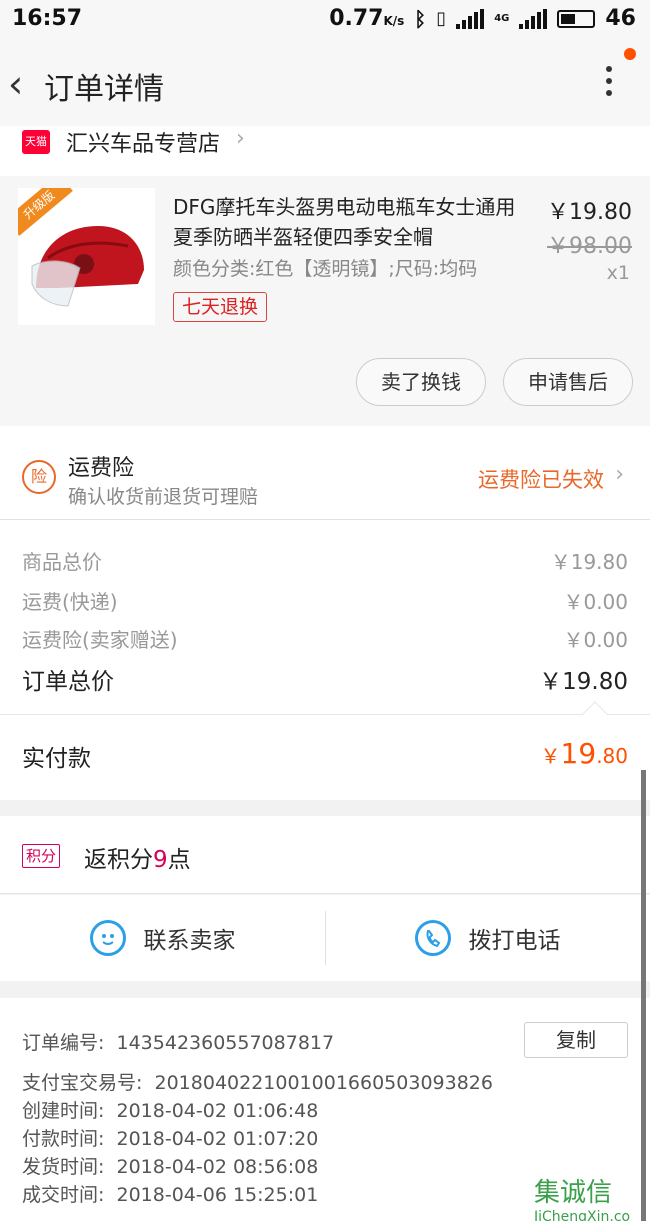 This screenshot has height=1221, width=650. What do you see at coordinates (143, 144) in the screenshot?
I see `shop-name: 汇兴车品专营店` at bounding box center [143, 144].